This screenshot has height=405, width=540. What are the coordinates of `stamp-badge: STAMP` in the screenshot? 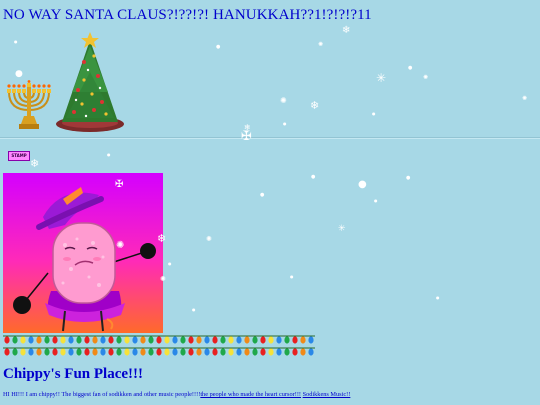 It's located at (19, 156).